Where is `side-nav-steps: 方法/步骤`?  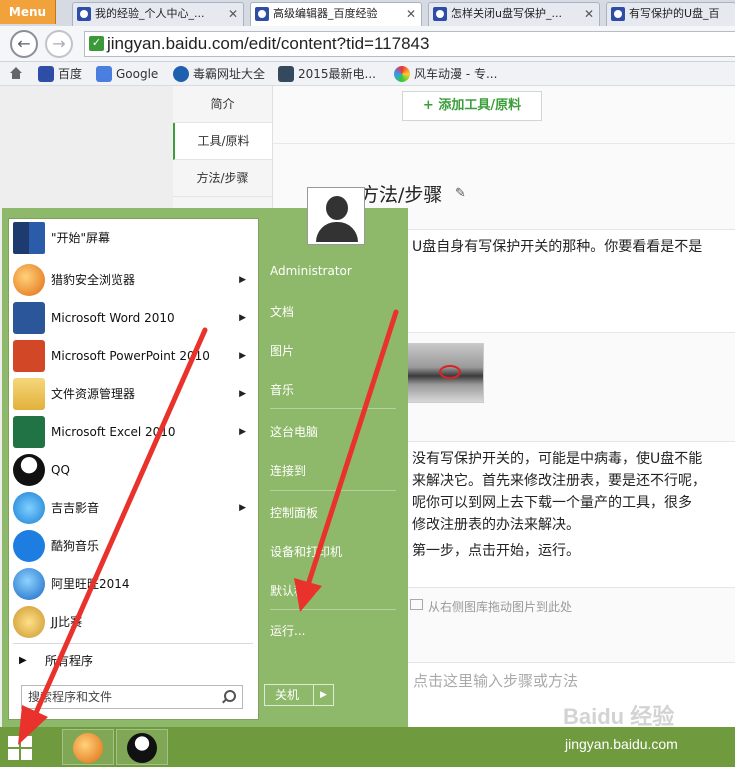 side-nav-steps: 方法/步骤 is located at coordinates (222, 178).